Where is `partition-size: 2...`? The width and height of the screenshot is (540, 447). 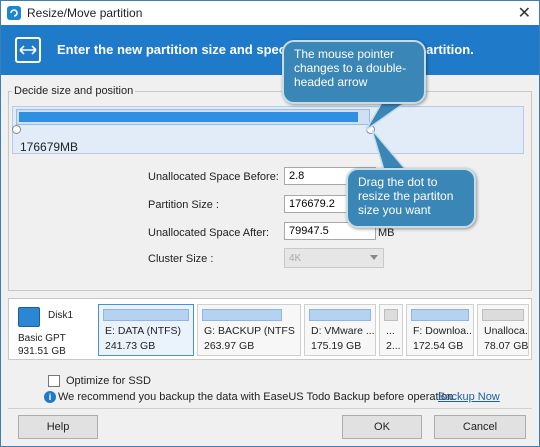
partition-size: 2... is located at coordinates (393, 346).